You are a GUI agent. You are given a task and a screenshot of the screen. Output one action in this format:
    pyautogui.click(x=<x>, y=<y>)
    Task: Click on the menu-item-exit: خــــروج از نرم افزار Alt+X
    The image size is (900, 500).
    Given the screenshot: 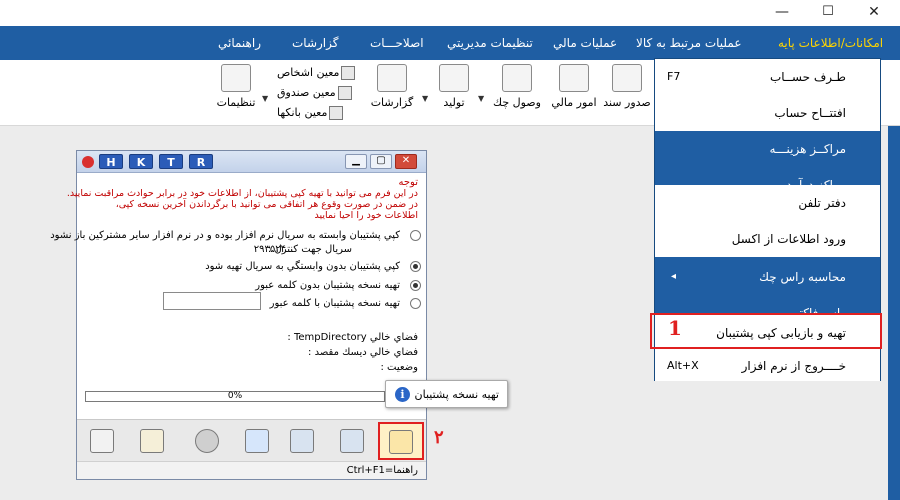 What is the action you would take?
    pyautogui.click(x=767, y=366)
    